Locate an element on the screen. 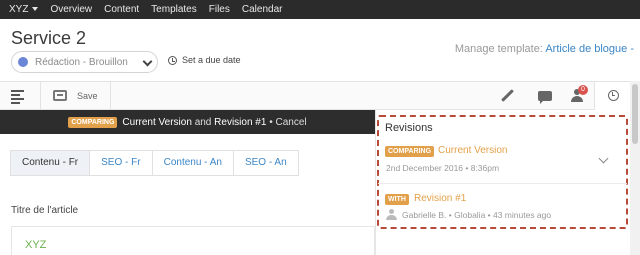  chevron-down-icon is located at coordinates (147, 61).